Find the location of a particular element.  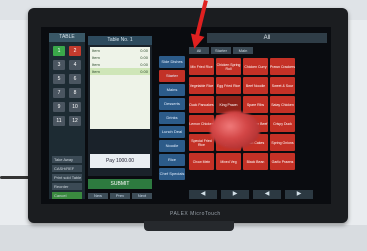

table-button-8: 8 is located at coordinates (75, 93).